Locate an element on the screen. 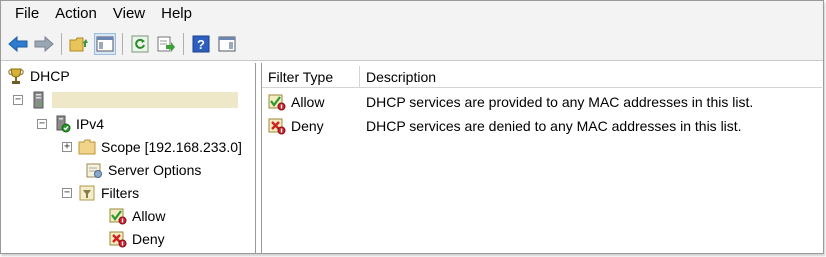  tree-label-deny: Deny is located at coordinates (148, 239).